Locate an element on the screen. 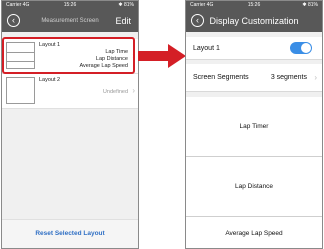  segments-value: 3 segments is located at coordinates (288, 77).